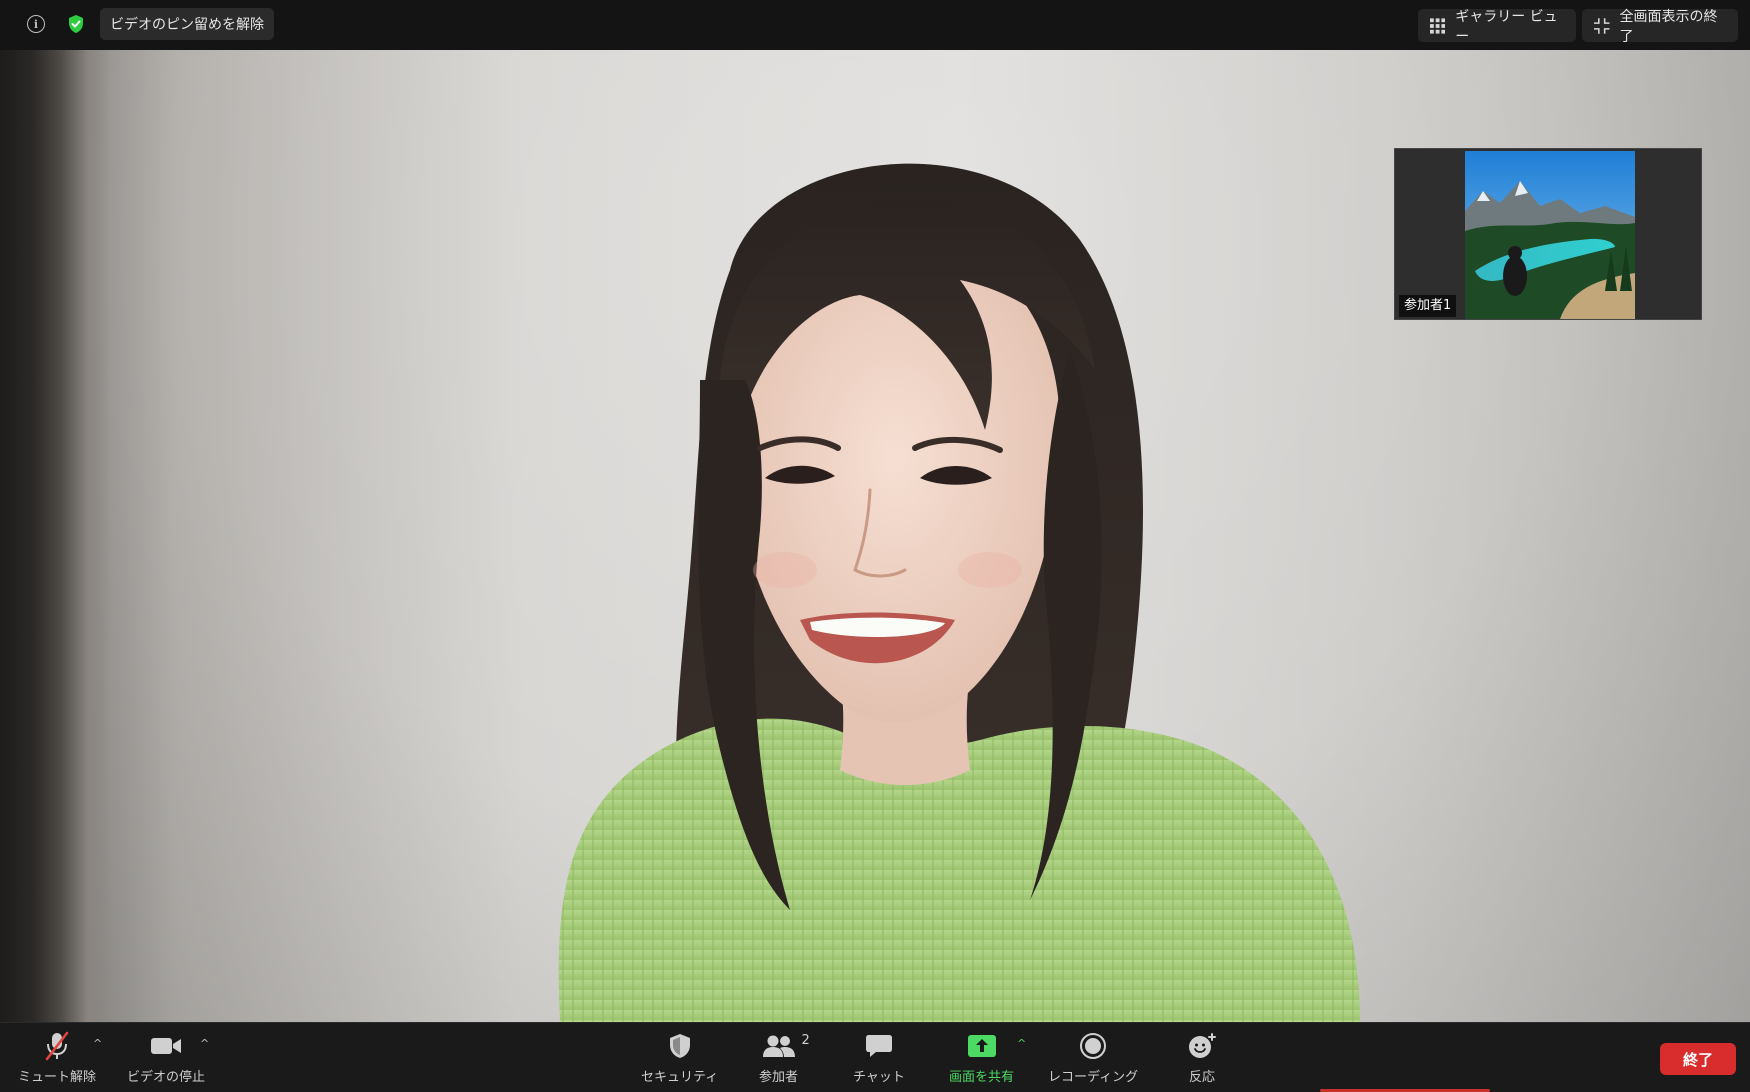 The width and height of the screenshot is (1750, 1092). I want to click on muted-microphone-icon, so click(57, 1046).